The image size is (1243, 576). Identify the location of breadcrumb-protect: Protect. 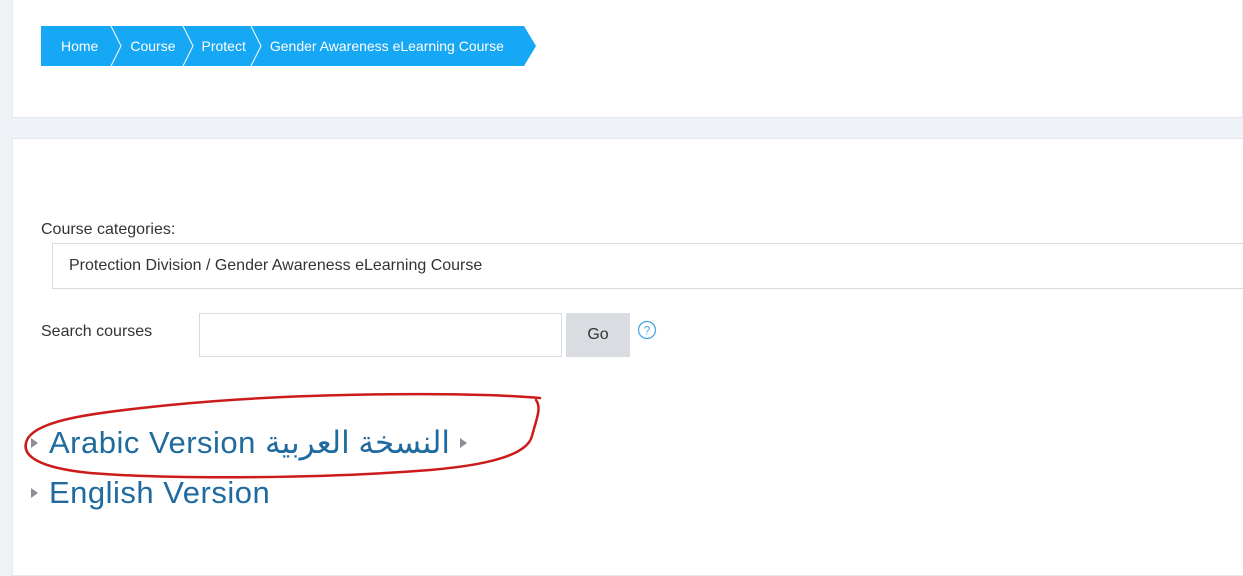
(221, 46).